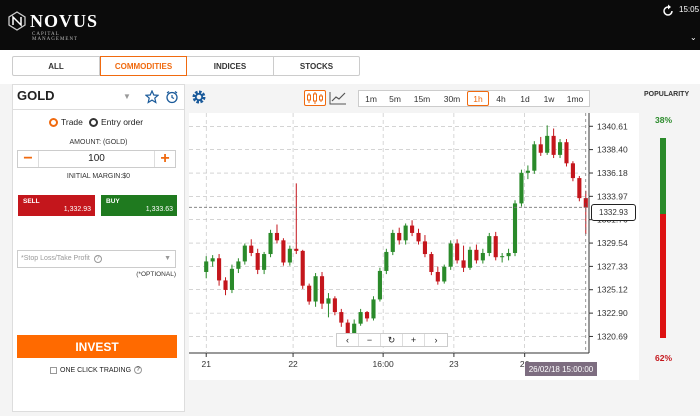 This screenshot has height=416, width=700. I want to click on invest-button: INVEST, so click(97, 346).